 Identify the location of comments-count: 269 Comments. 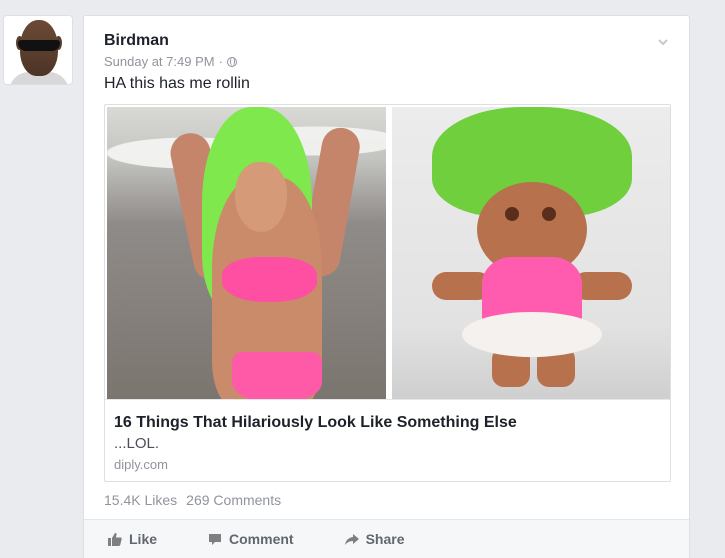
(233, 500).